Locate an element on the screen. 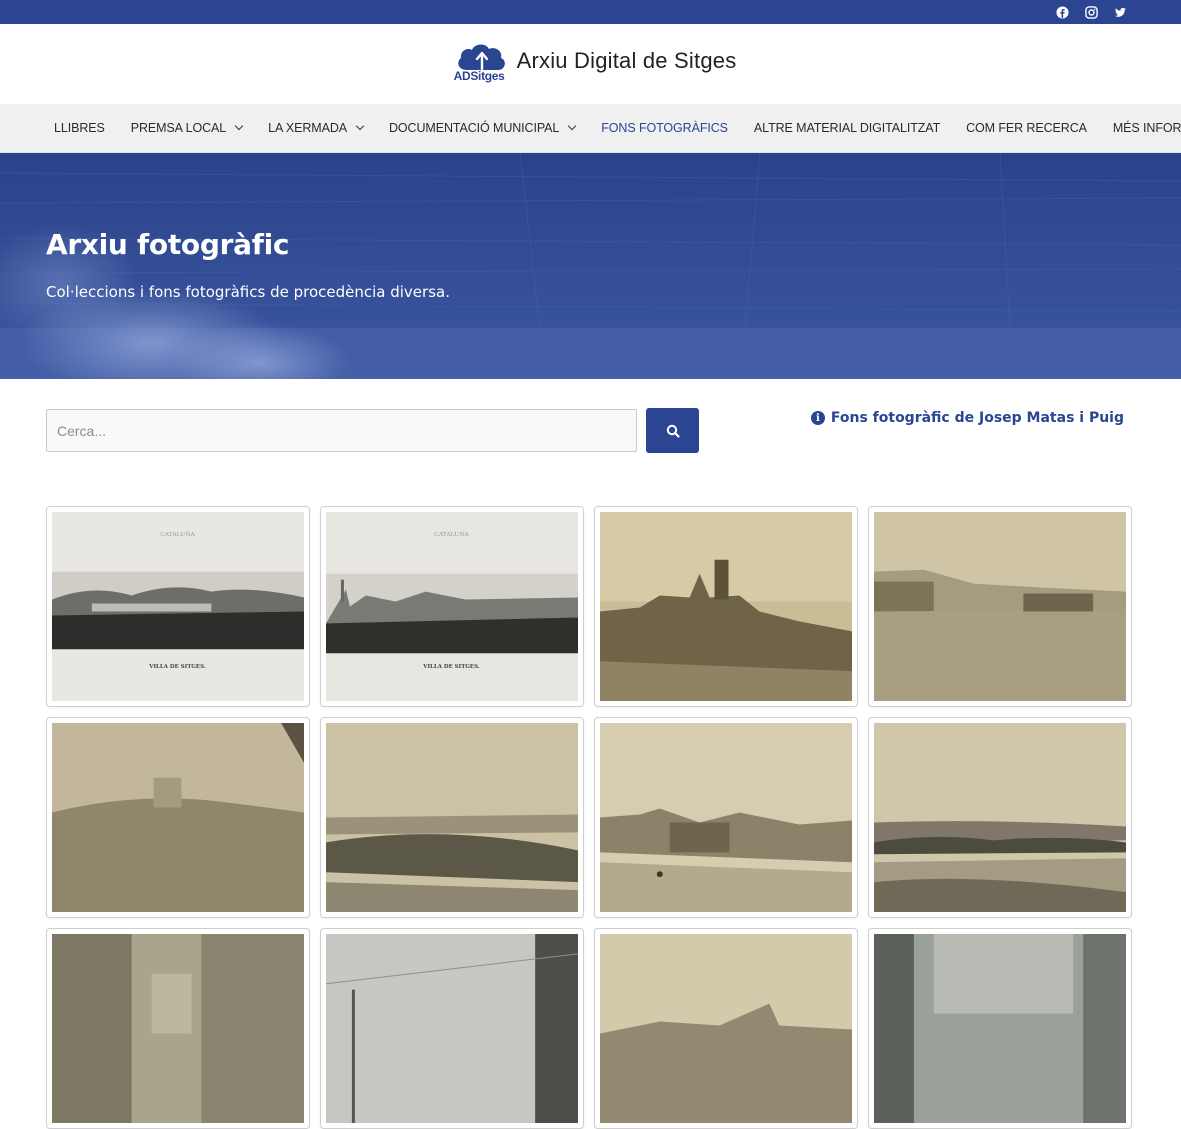  facebook-icon is located at coordinates (1062, 12).